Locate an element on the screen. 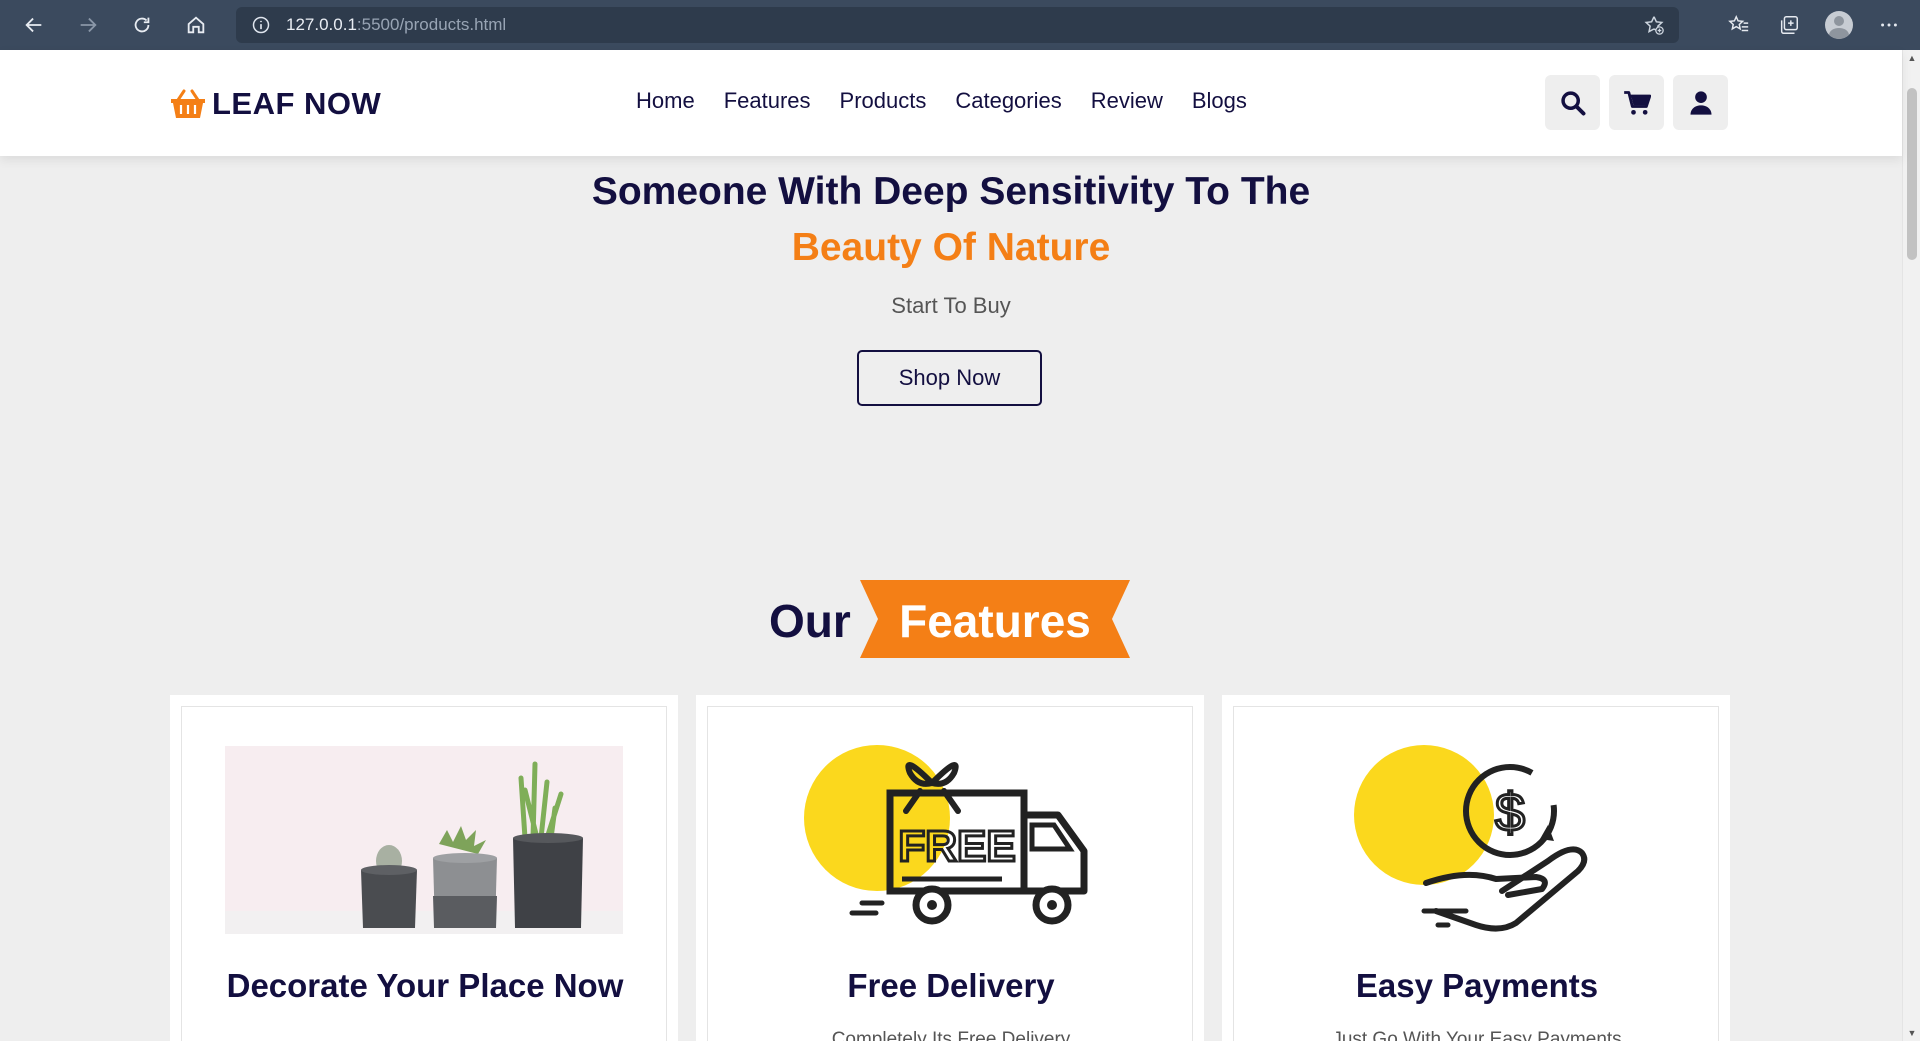 The image size is (1920, 1041). collections-button is located at coordinates (1789, 25).